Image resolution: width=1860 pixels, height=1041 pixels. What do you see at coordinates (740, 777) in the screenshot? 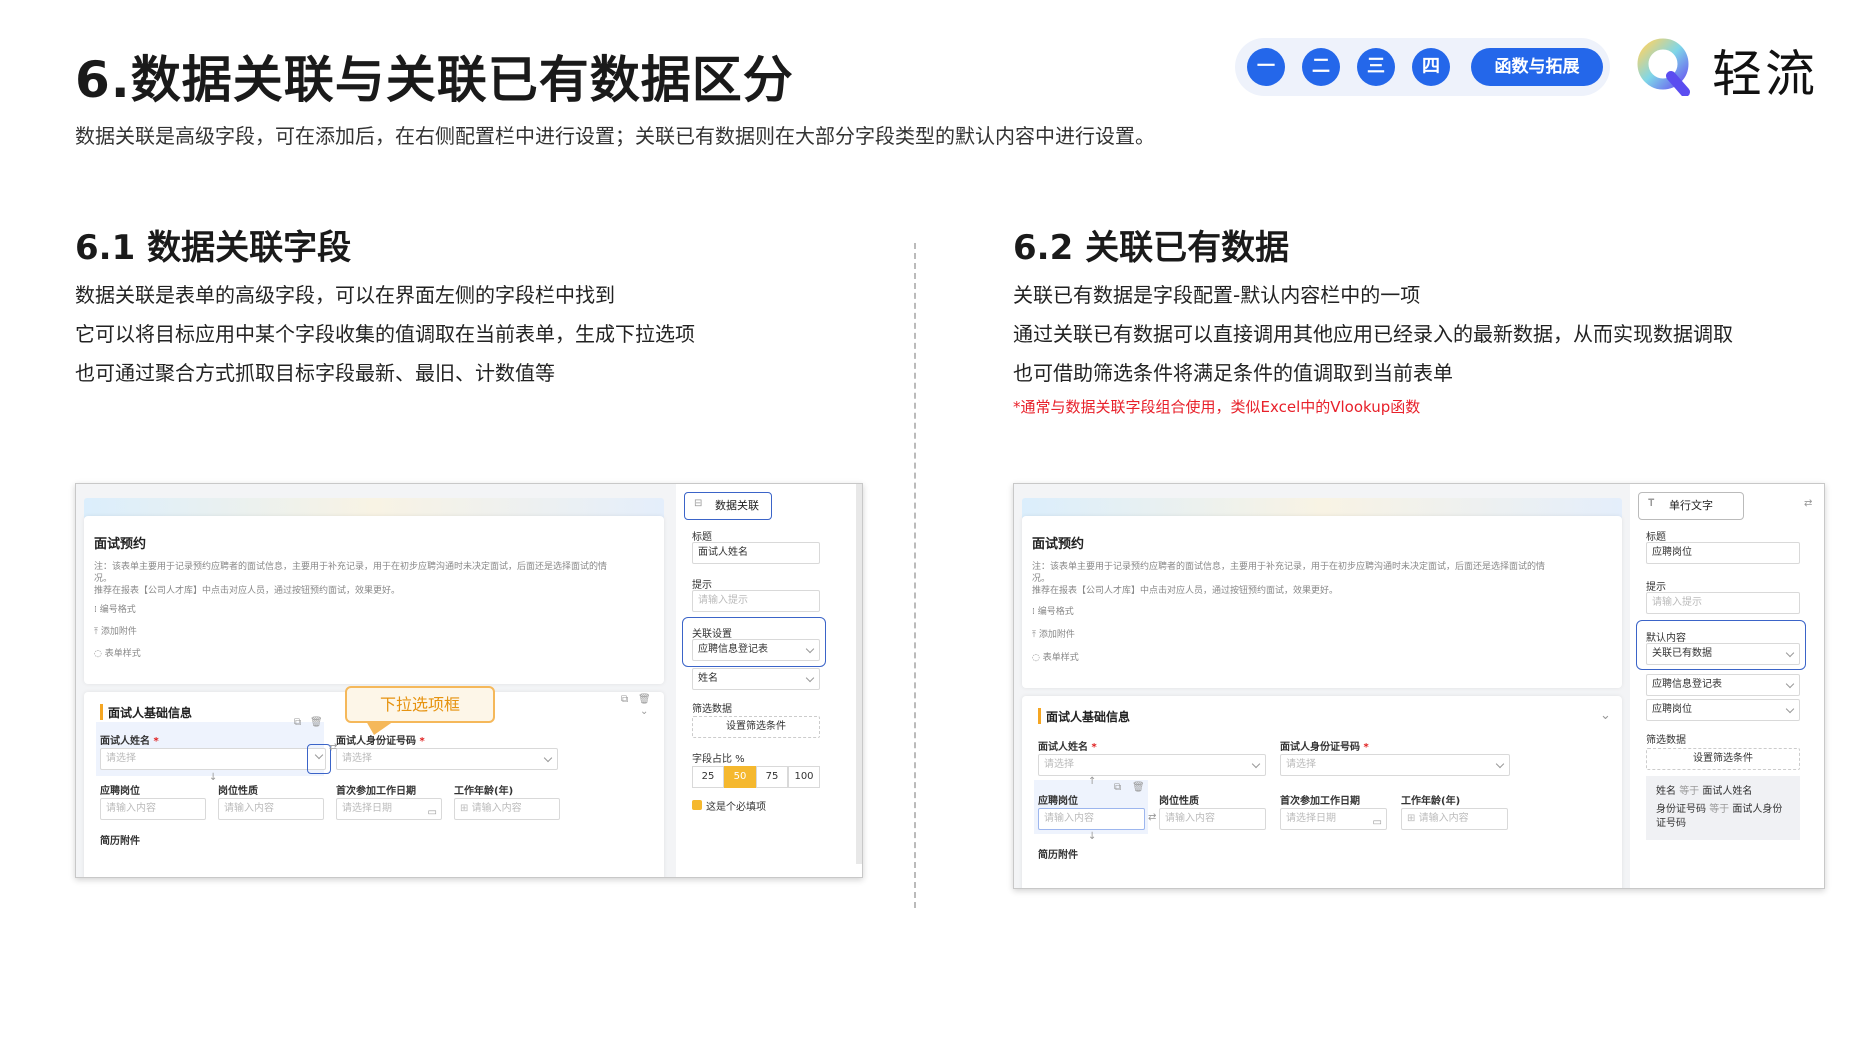
I see `ratio-option-50: 50` at bounding box center [740, 777].